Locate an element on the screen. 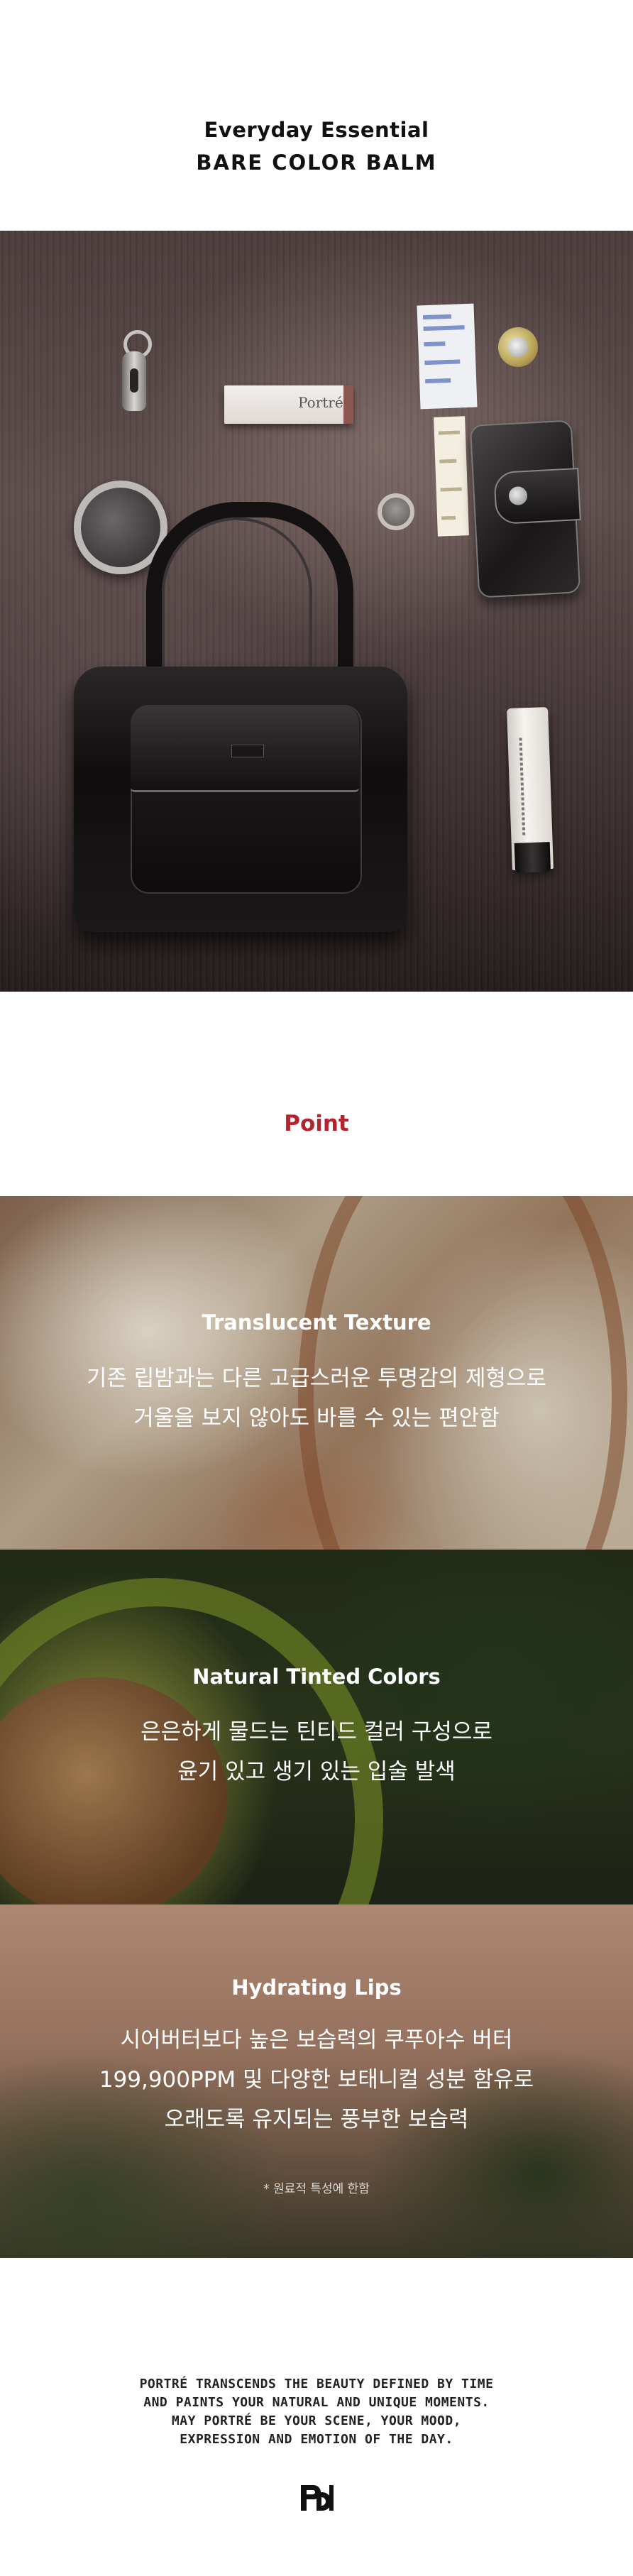 The image size is (633, 2576). coin-image is located at coordinates (518, 347).